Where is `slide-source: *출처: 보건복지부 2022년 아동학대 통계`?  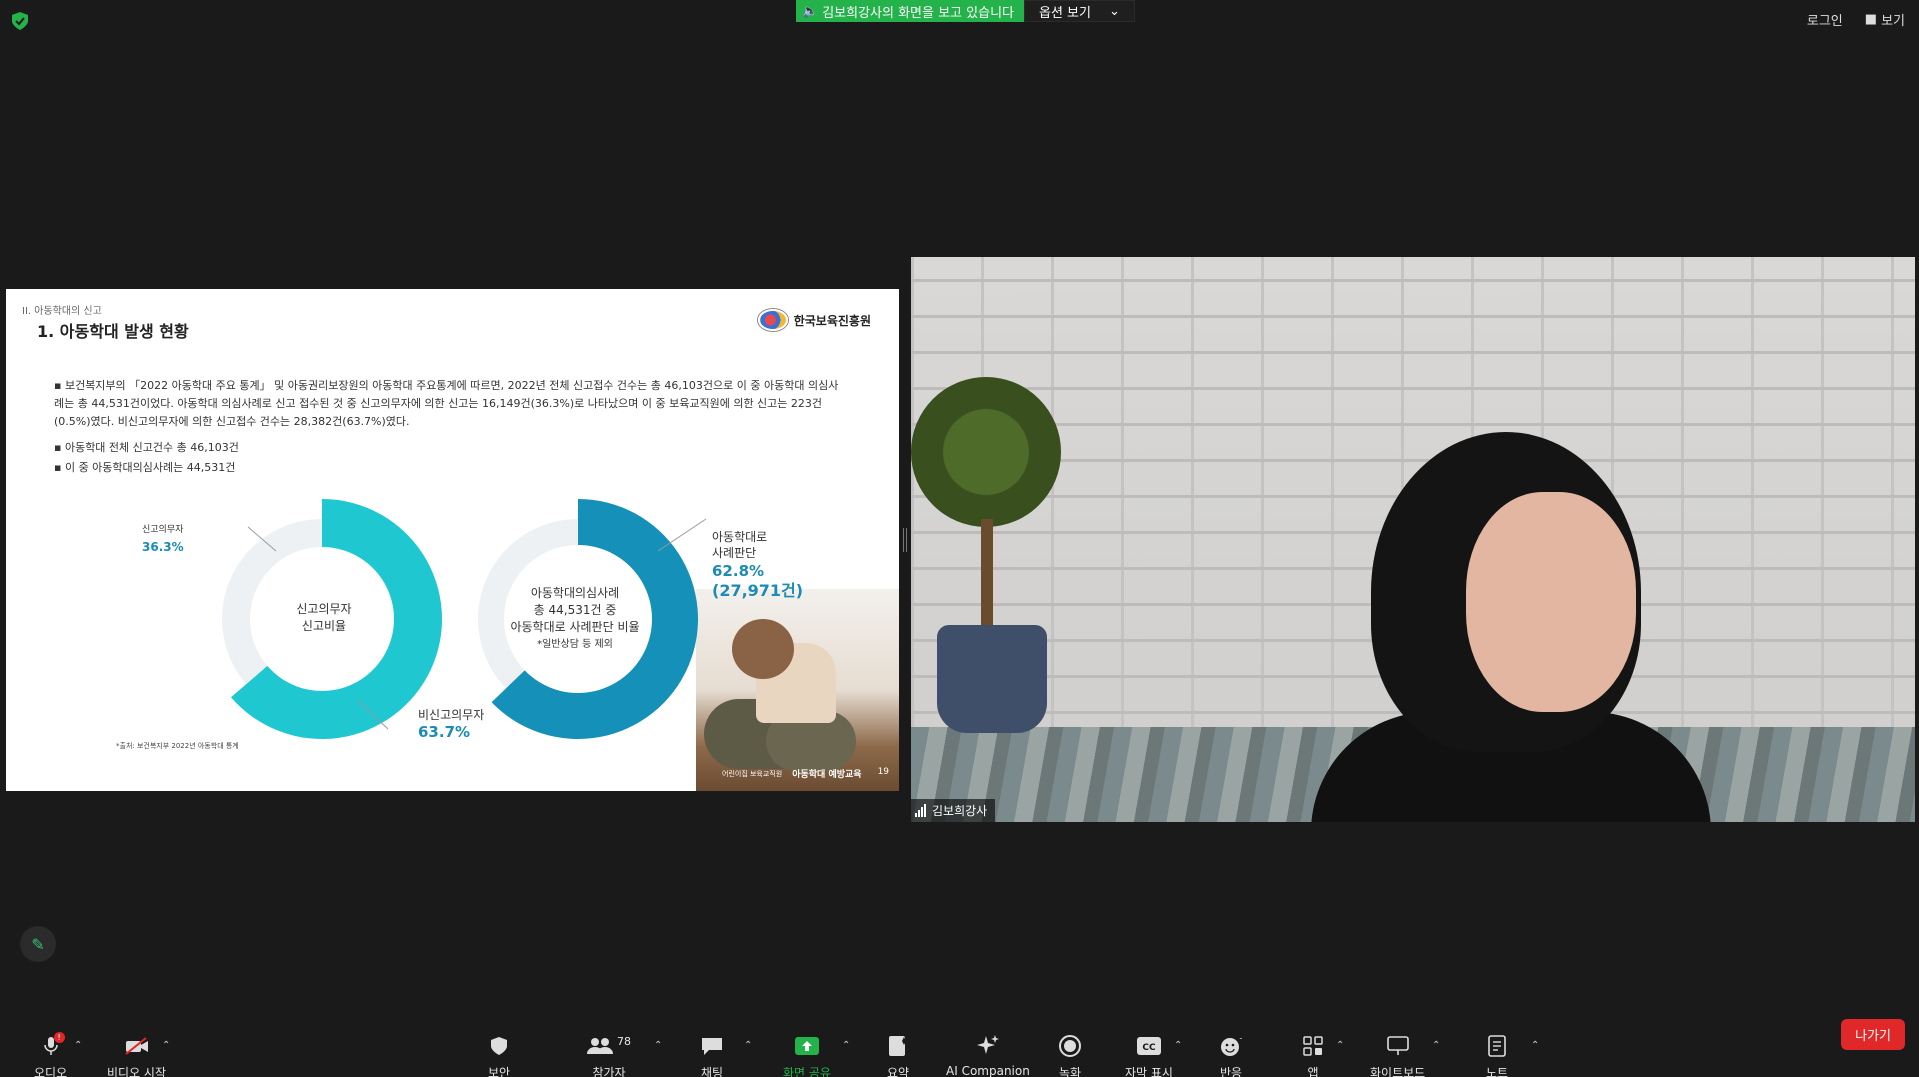
slide-source: *출처: 보건복지부 2022년 아동학대 통계 is located at coordinates (177, 746).